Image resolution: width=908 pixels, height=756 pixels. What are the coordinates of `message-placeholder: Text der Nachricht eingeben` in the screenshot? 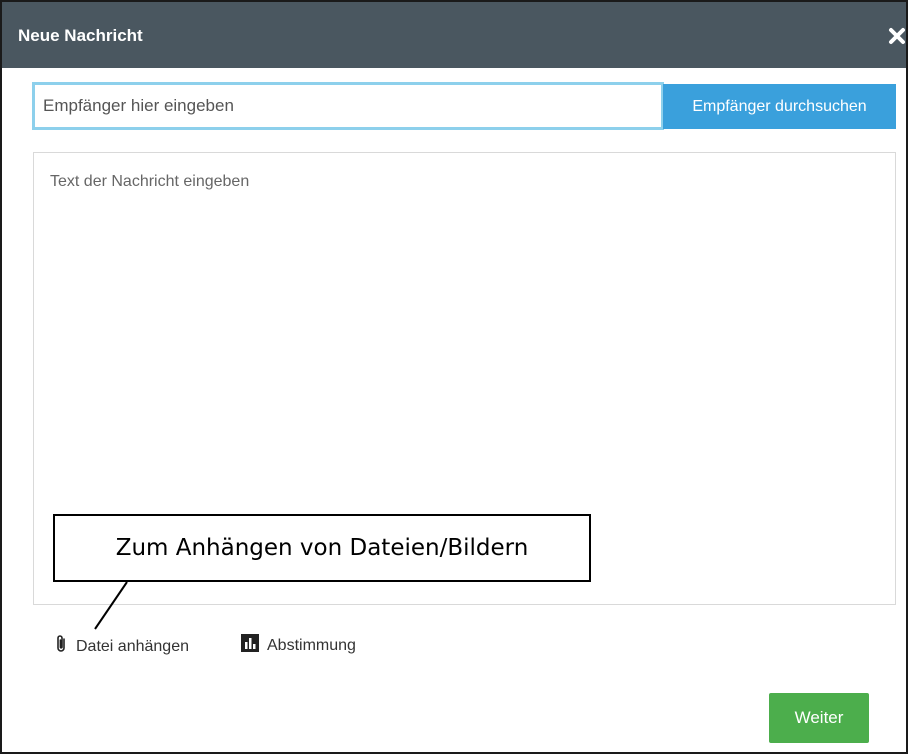 It's located at (150, 181).